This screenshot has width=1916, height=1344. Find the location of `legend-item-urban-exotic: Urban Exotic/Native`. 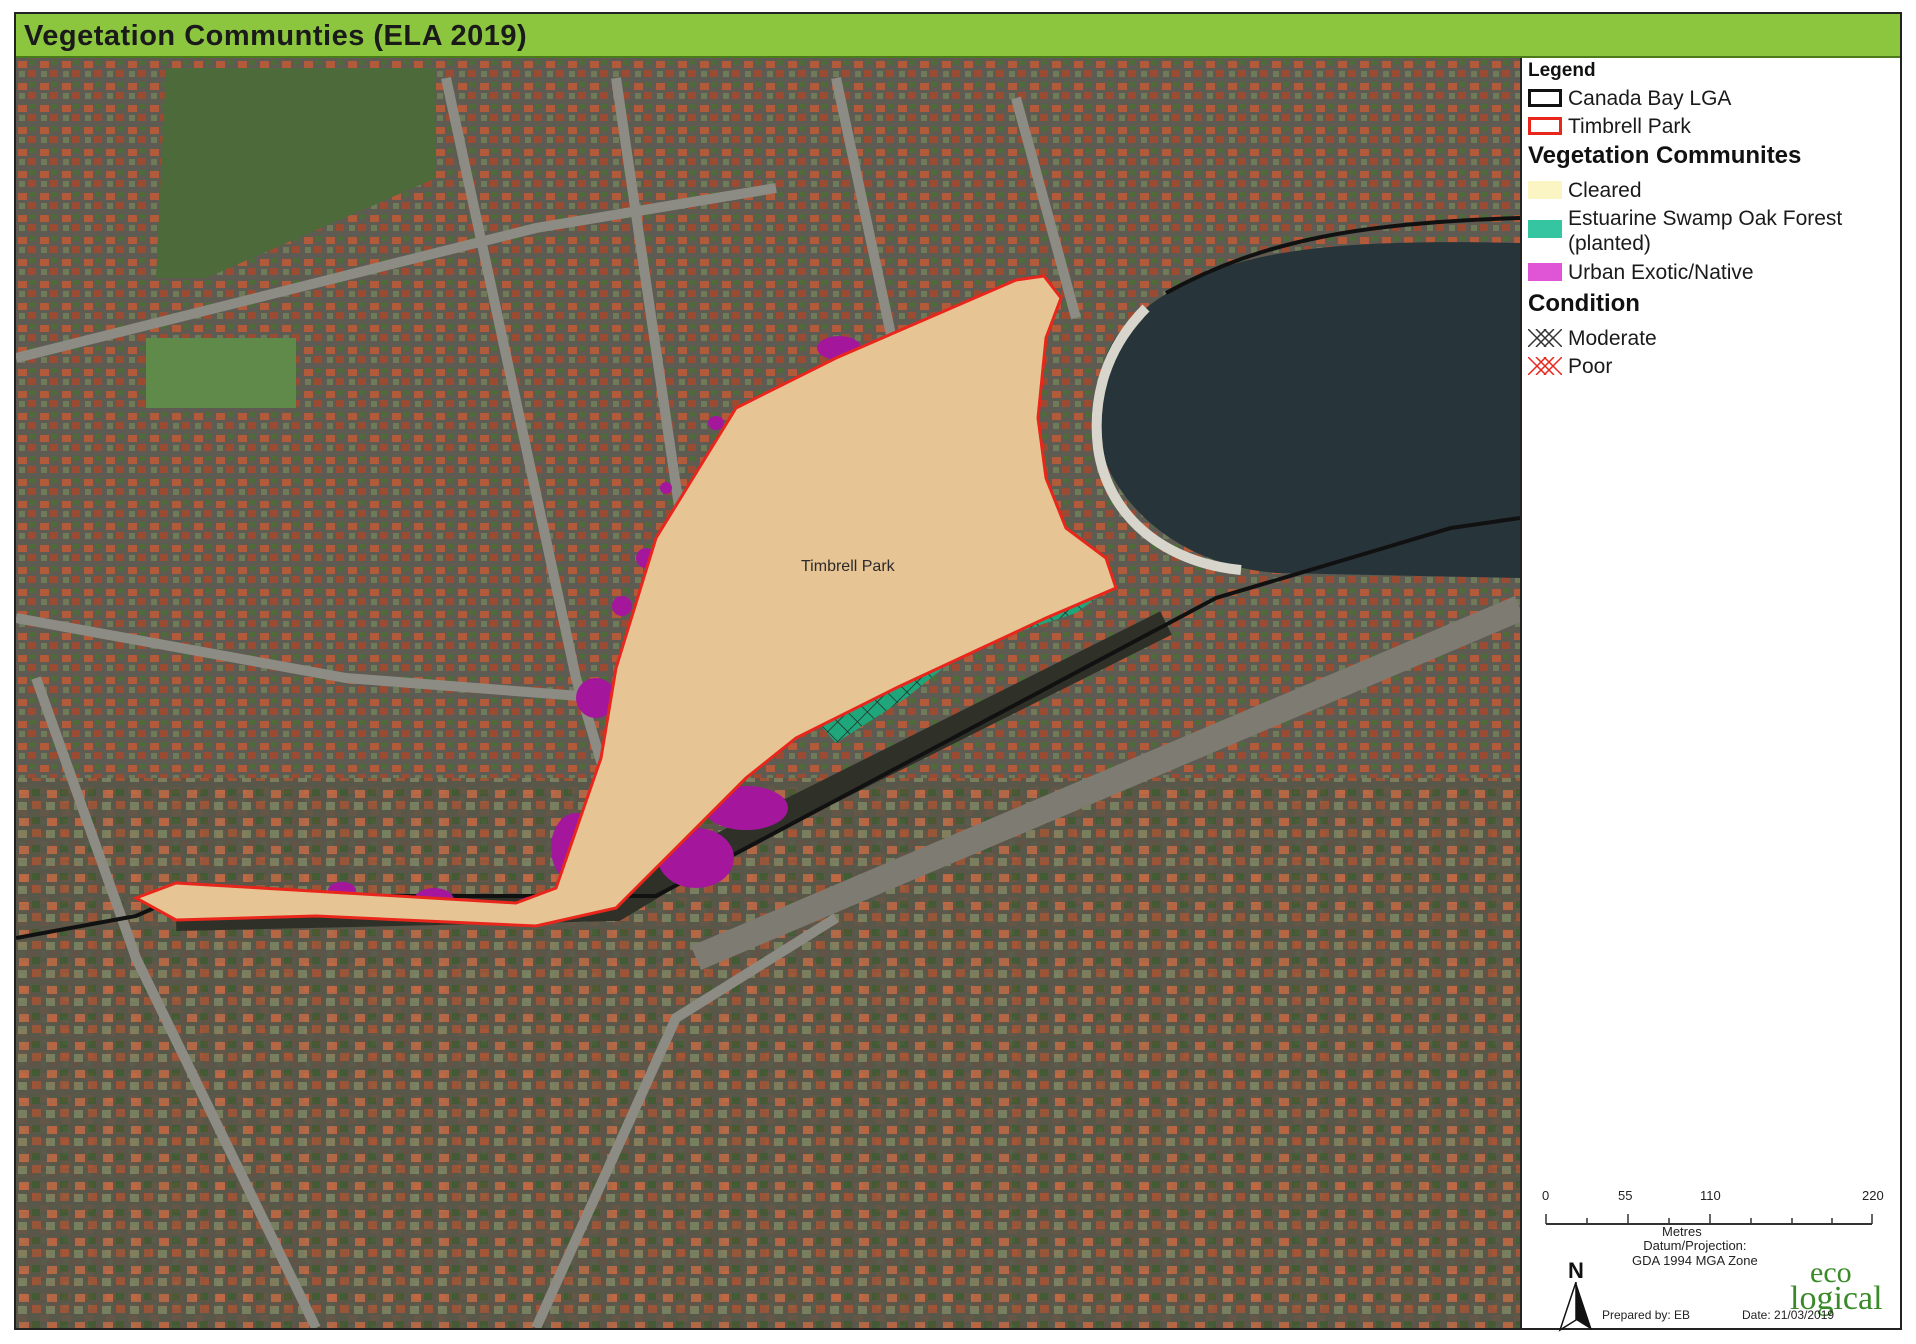

legend-item-urban-exotic: Urban Exotic/Native is located at coordinates (1641, 272).